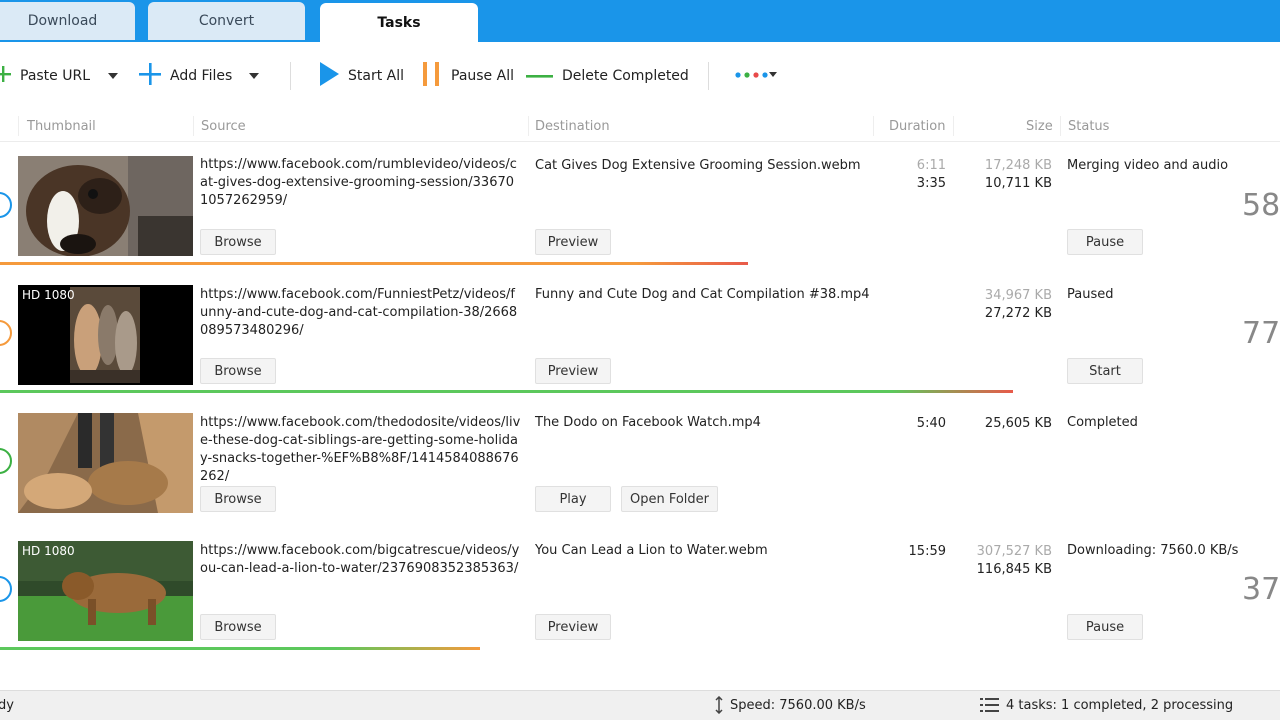 The image size is (1280, 720). What do you see at coordinates (1006, 561) in the screenshot?
I see `size: 307,527 KB 116,845 KB` at bounding box center [1006, 561].